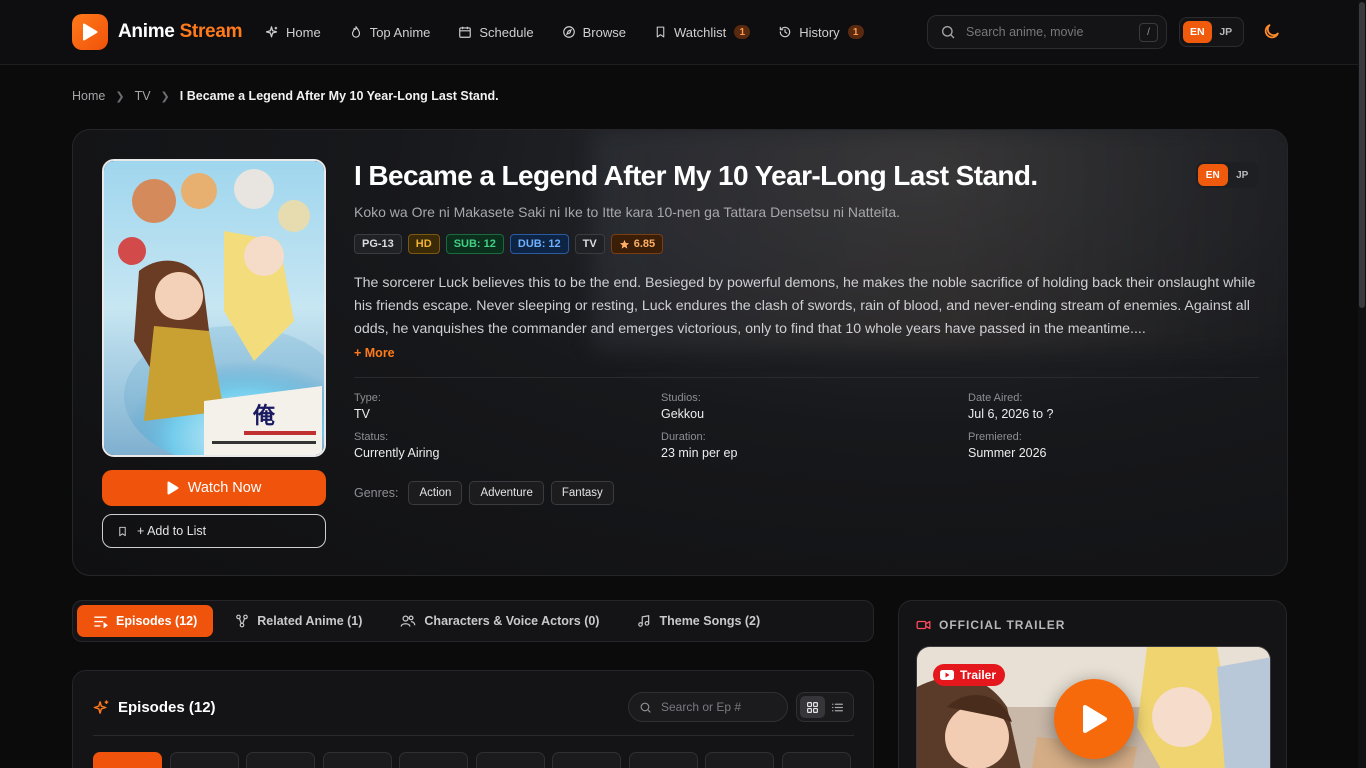 This screenshot has height=768, width=1366. What do you see at coordinates (539, 244) in the screenshot?
I see `dub-count-badge: DUB: 12` at bounding box center [539, 244].